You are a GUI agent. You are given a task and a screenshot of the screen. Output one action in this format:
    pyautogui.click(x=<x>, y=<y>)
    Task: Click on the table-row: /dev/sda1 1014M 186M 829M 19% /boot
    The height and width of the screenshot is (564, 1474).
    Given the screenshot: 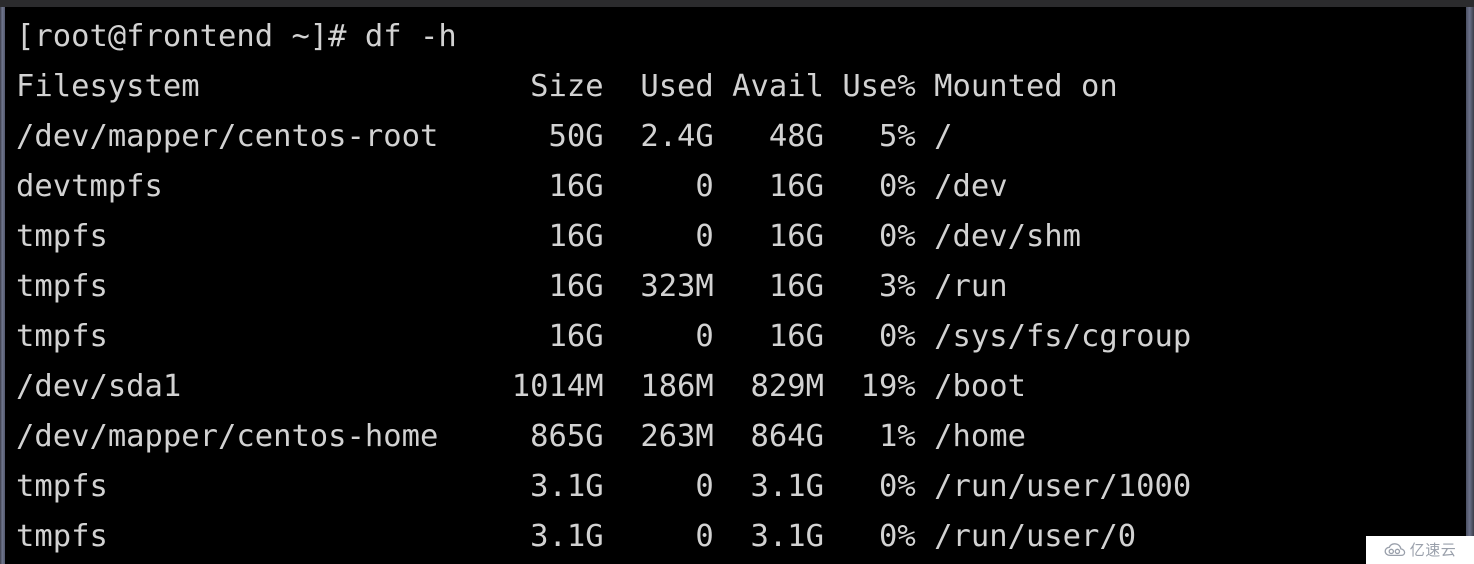 What is the action you would take?
    pyautogui.click(x=521, y=386)
    